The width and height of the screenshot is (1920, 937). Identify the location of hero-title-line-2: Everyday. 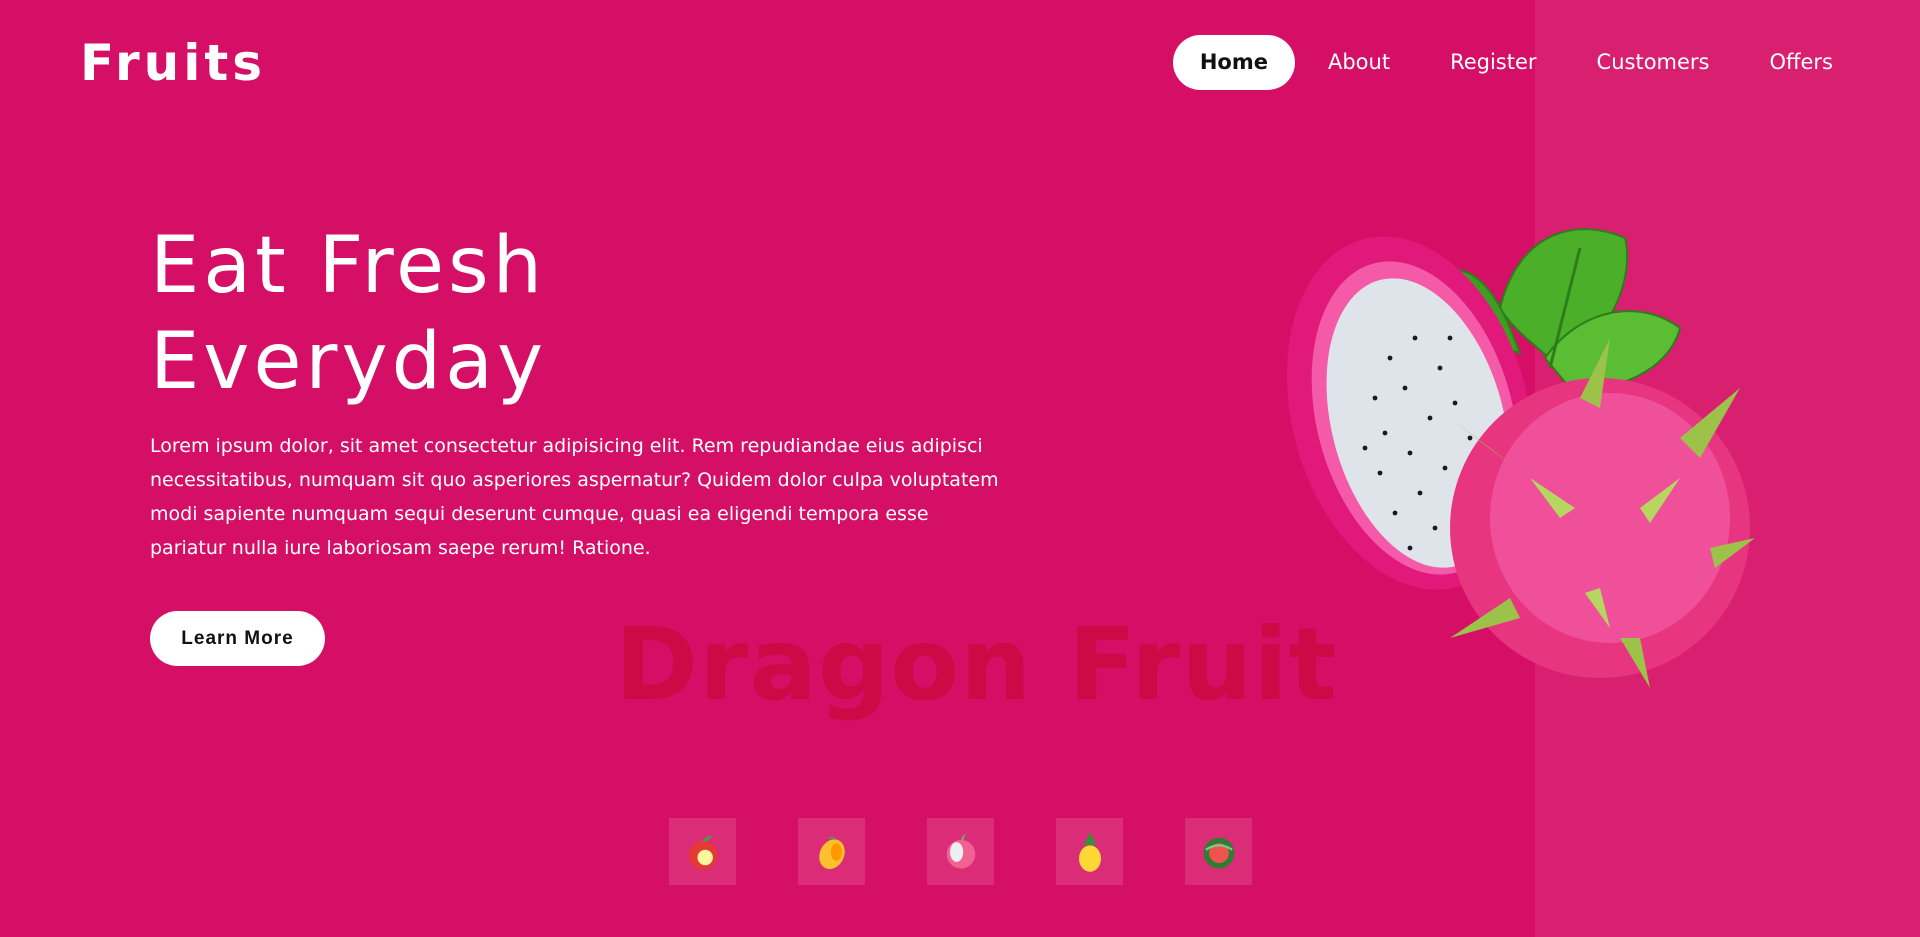
(349, 362).